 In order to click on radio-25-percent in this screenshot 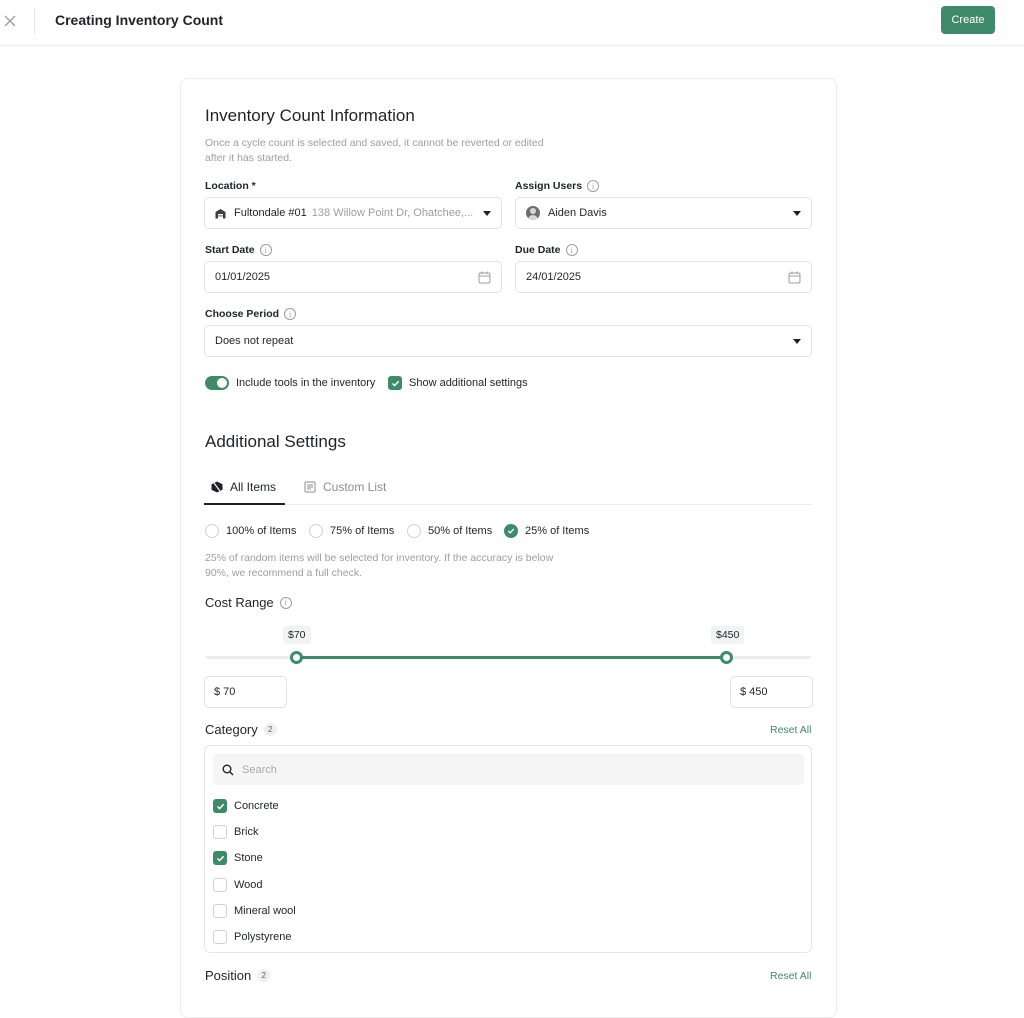, I will do `click(511, 531)`.